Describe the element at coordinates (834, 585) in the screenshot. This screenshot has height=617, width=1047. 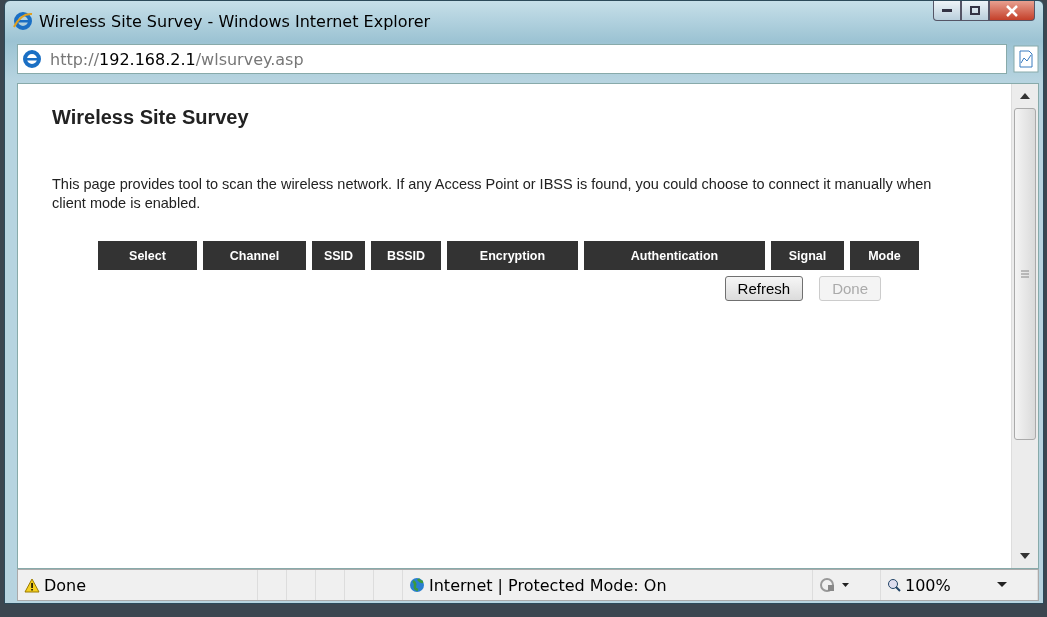
I see `security-icon` at that location.